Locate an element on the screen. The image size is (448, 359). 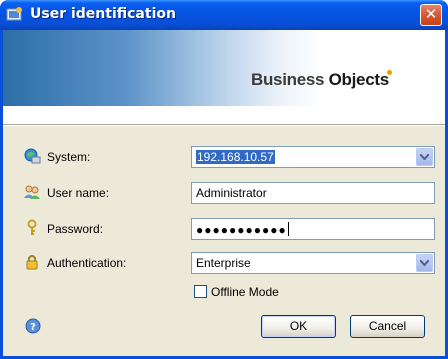
offline-mode-checkbox is located at coordinates (200, 291).